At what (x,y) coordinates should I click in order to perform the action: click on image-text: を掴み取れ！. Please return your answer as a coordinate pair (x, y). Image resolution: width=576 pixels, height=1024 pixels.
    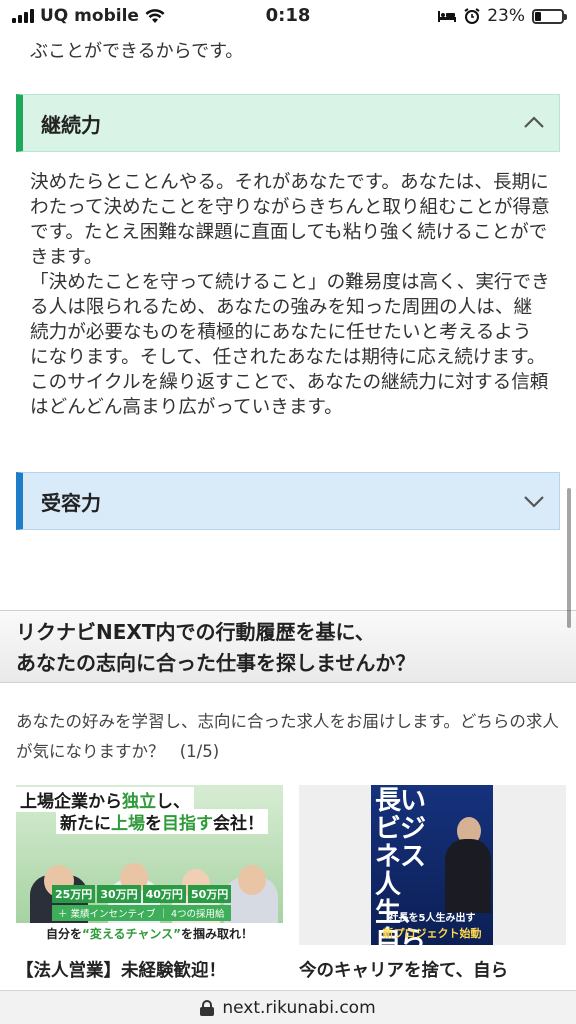
    Looking at the image, I should click on (217, 934).